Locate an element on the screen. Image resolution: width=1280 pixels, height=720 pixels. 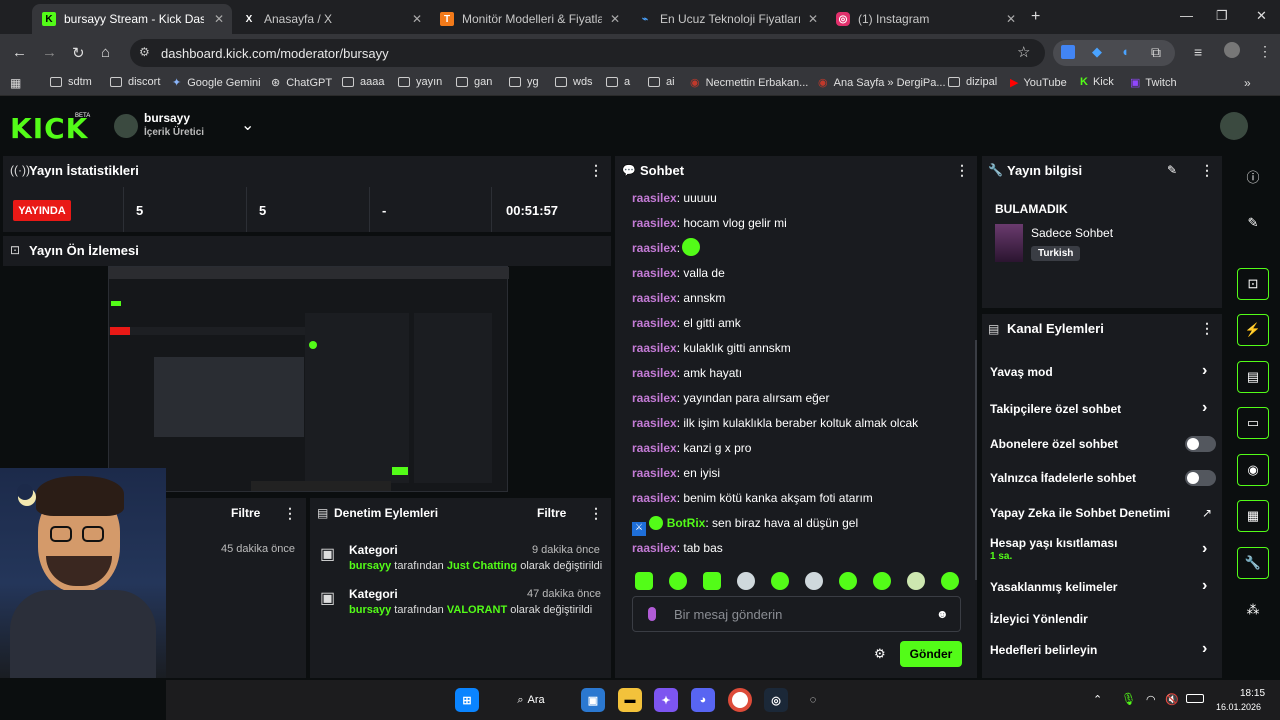
minimize-icon: — is located at coordinates (1186, 15).